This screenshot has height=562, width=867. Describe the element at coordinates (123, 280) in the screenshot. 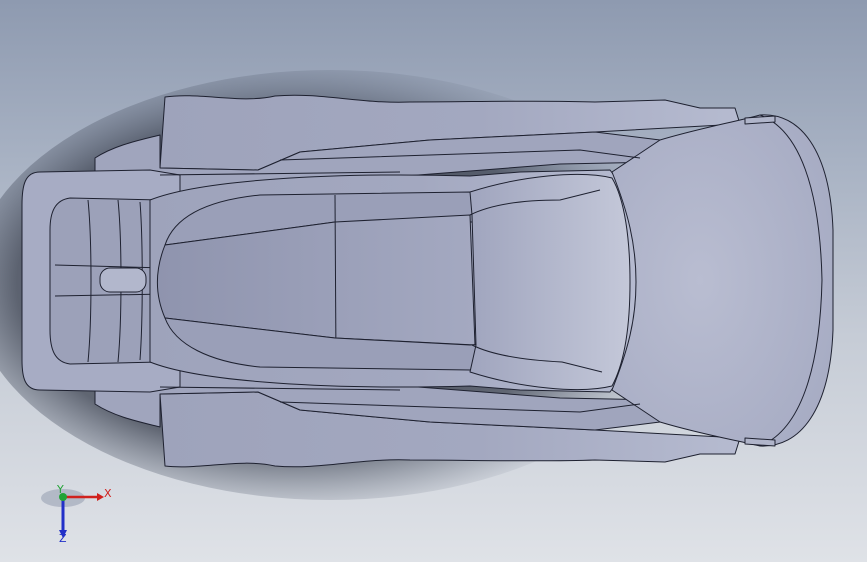

I see `rear-exhaust` at that location.